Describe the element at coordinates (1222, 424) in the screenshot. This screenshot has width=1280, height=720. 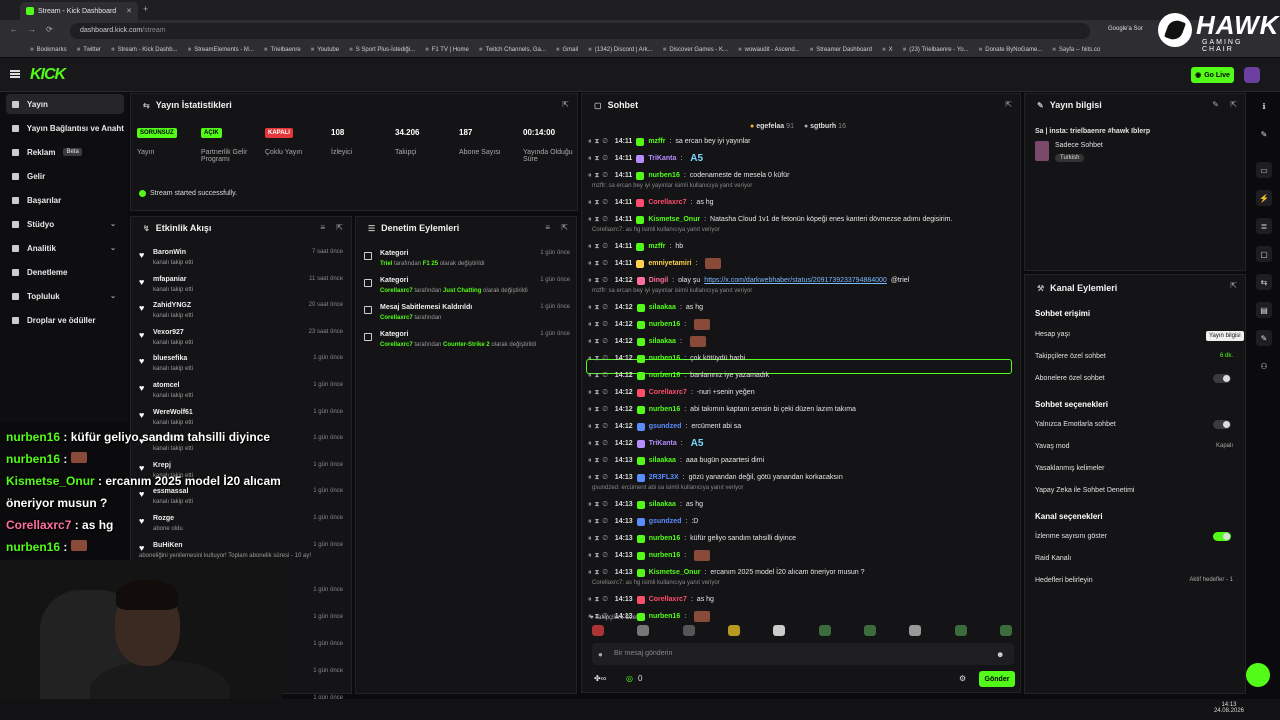
I see `emote-only-toggle` at that location.